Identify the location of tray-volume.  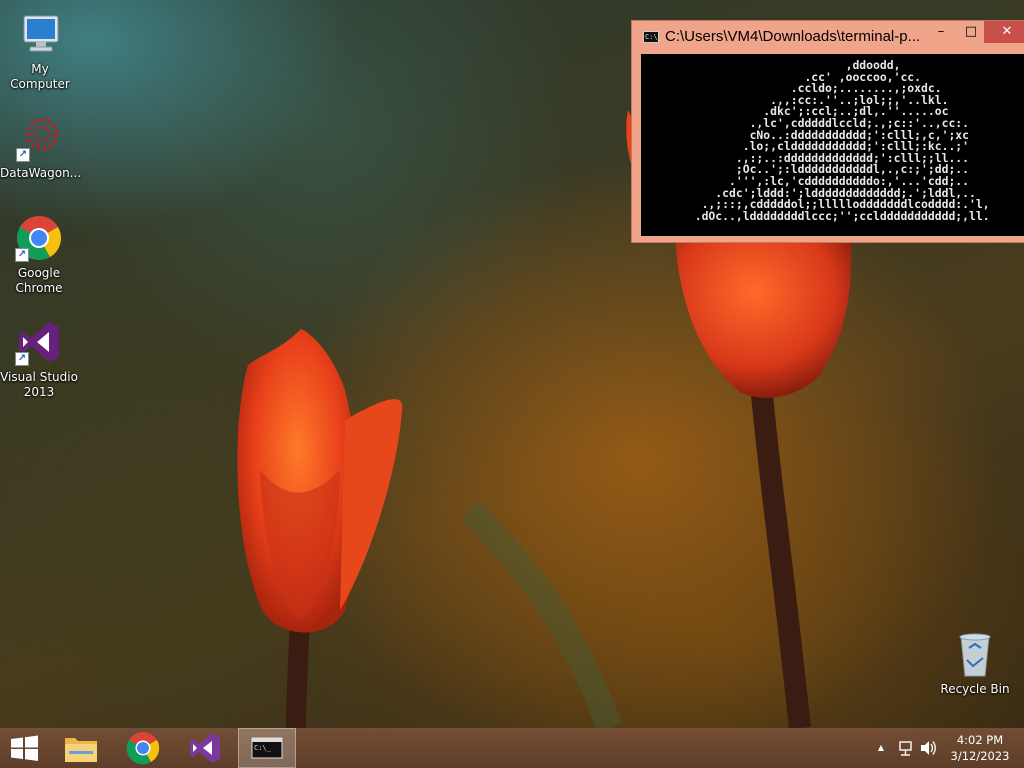
(928, 748).